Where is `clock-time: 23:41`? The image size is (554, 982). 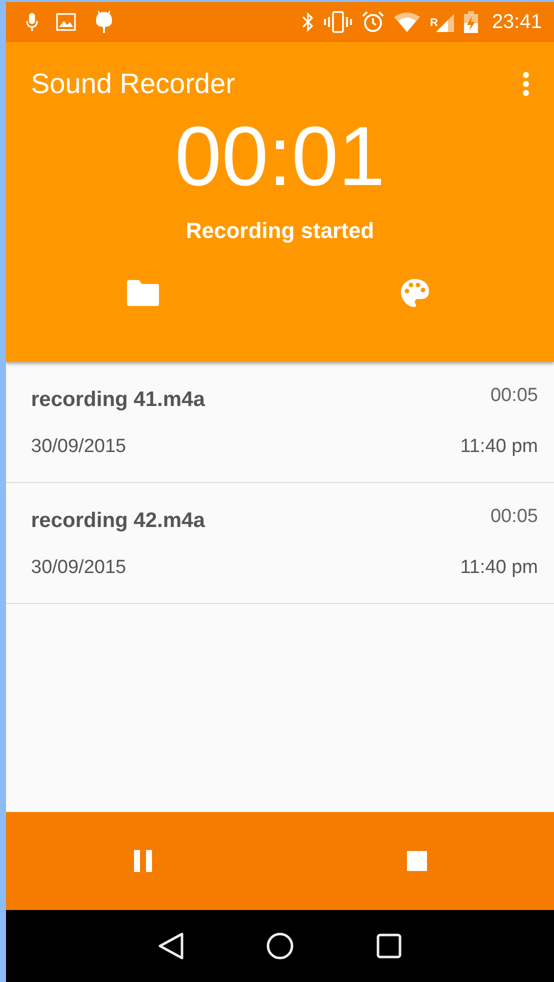 clock-time: 23:41 is located at coordinates (517, 22).